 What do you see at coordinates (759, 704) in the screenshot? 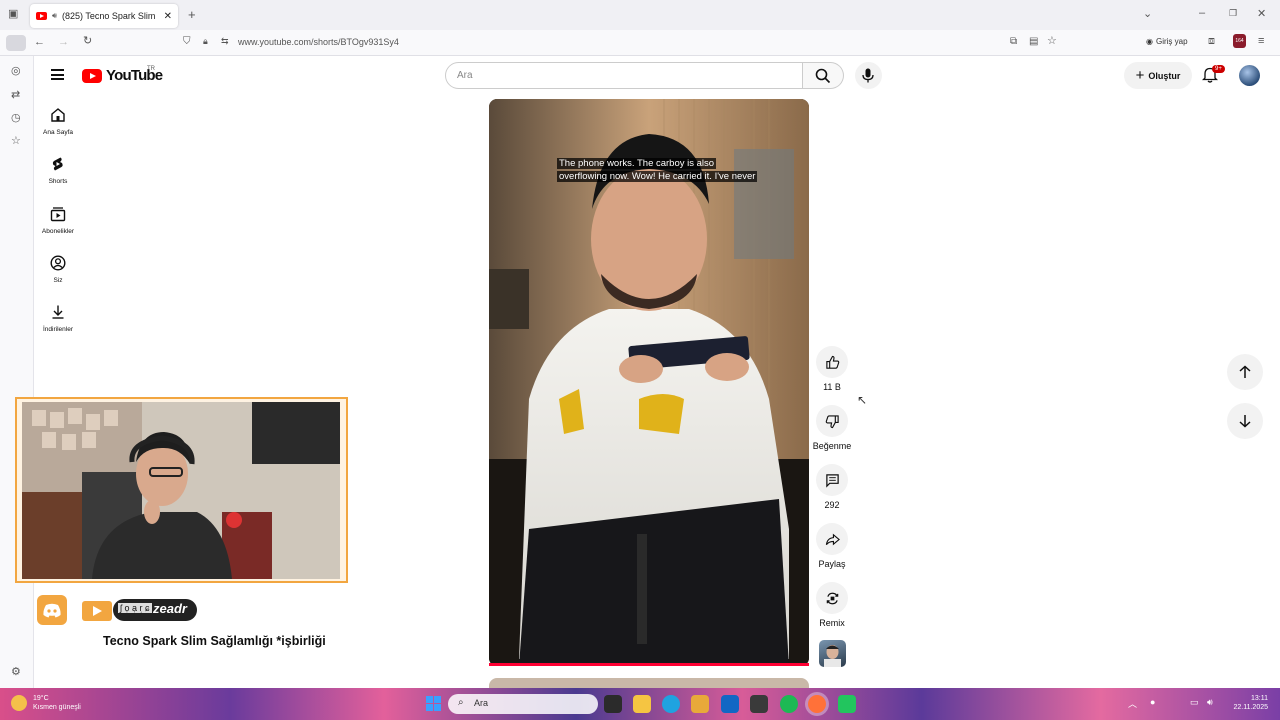
I see `settings-app-icon` at bounding box center [759, 704].